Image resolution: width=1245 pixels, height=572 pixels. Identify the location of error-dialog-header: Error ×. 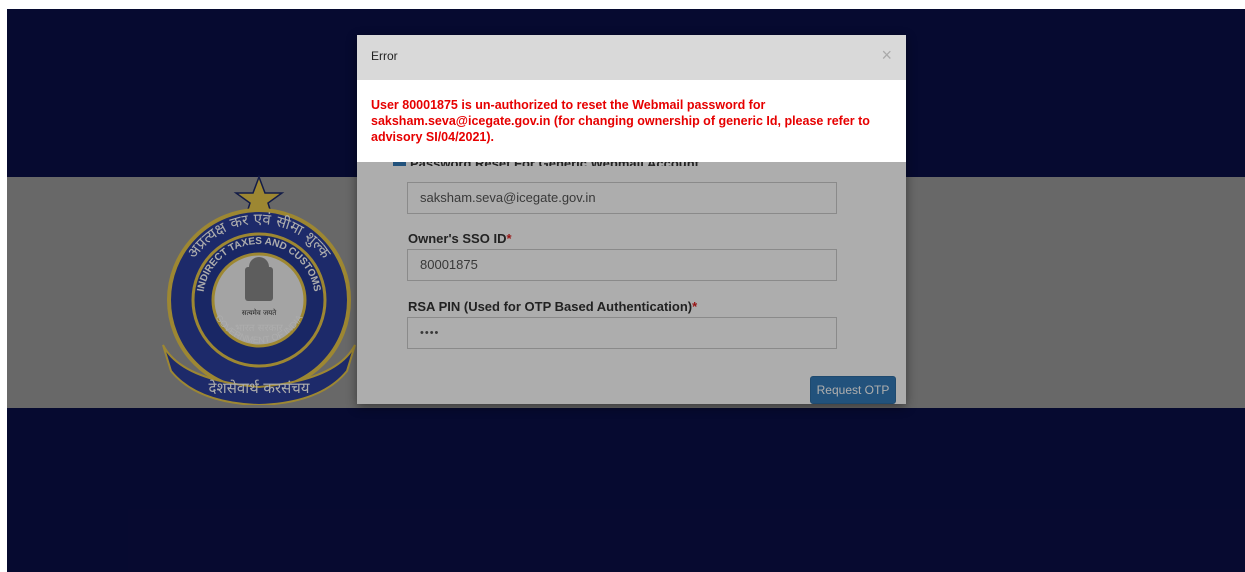
(631, 57).